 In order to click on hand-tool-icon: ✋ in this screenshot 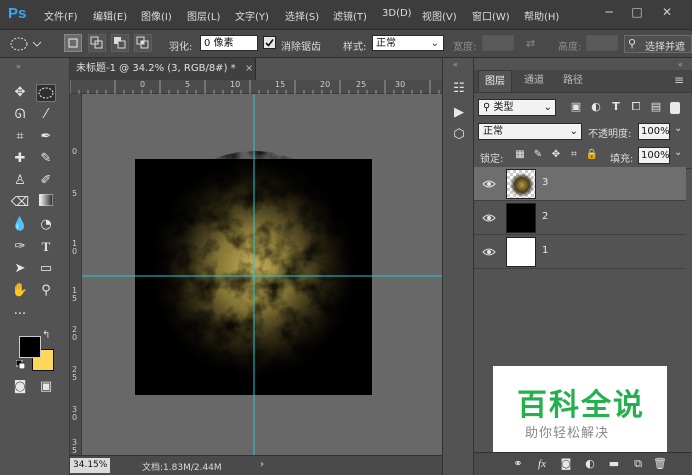, I will do `click(20, 291)`.